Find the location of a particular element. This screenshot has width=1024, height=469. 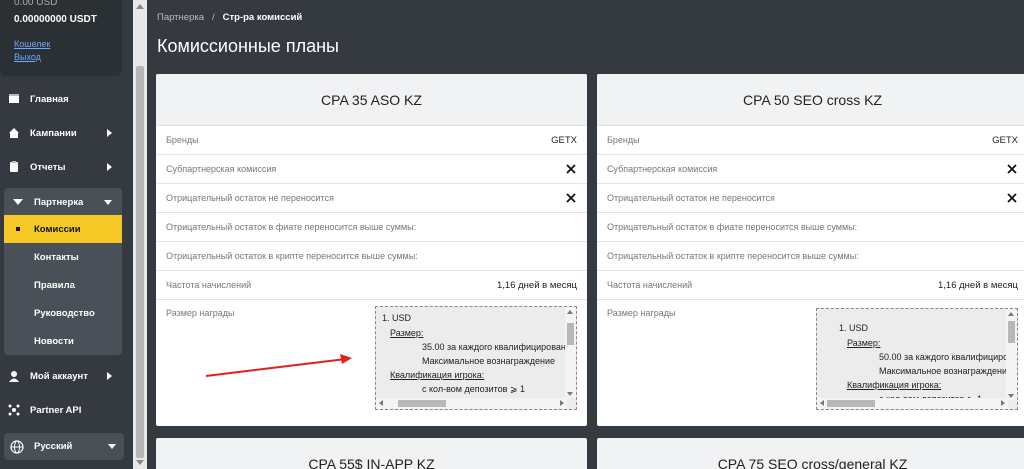

language-selector: Русский is located at coordinates (64, 446).